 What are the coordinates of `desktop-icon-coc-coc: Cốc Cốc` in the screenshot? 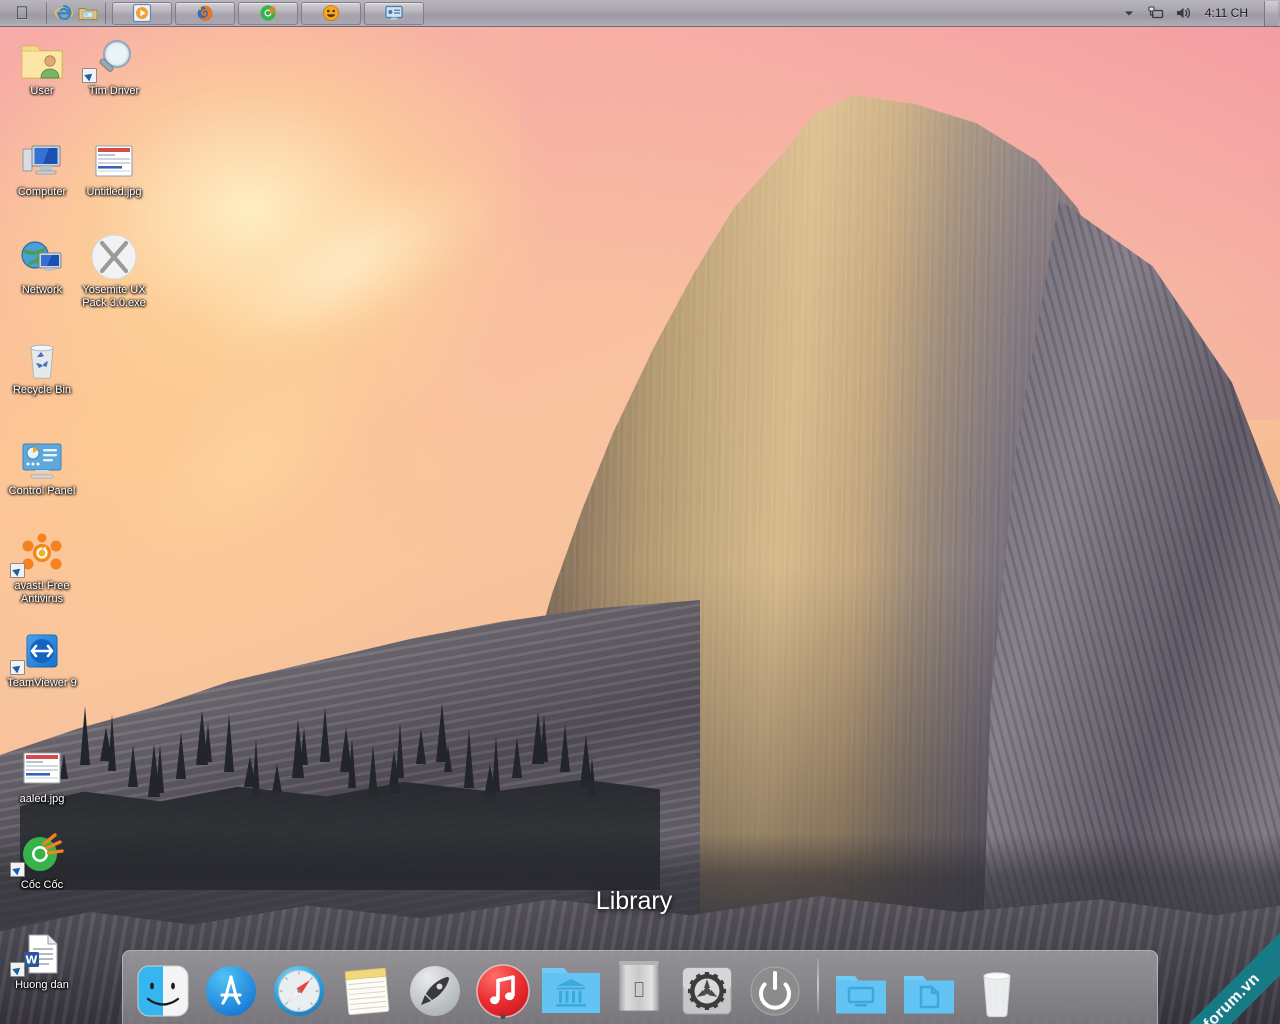 It's located at (42, 859).